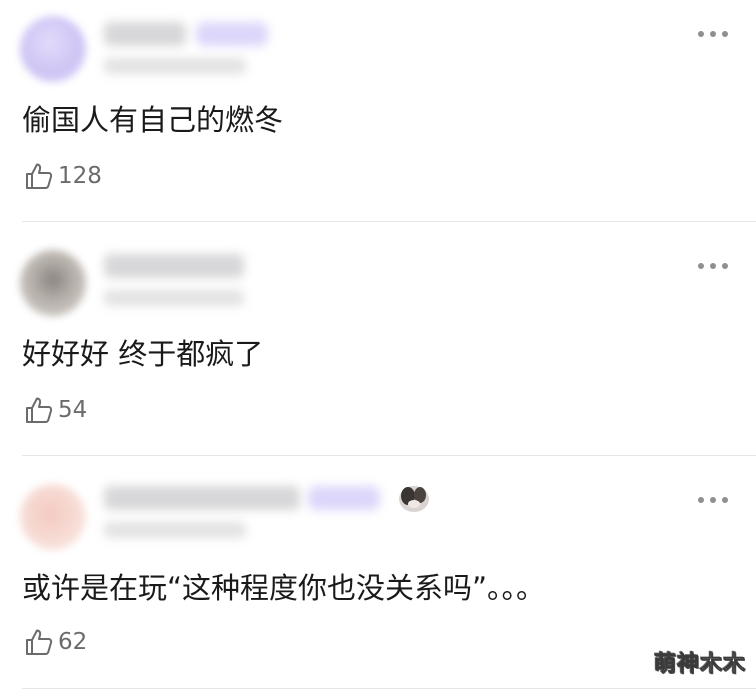  Describe the element at coordinates (55, 642) in the screenshot. I see `like-button: 62` at that location.